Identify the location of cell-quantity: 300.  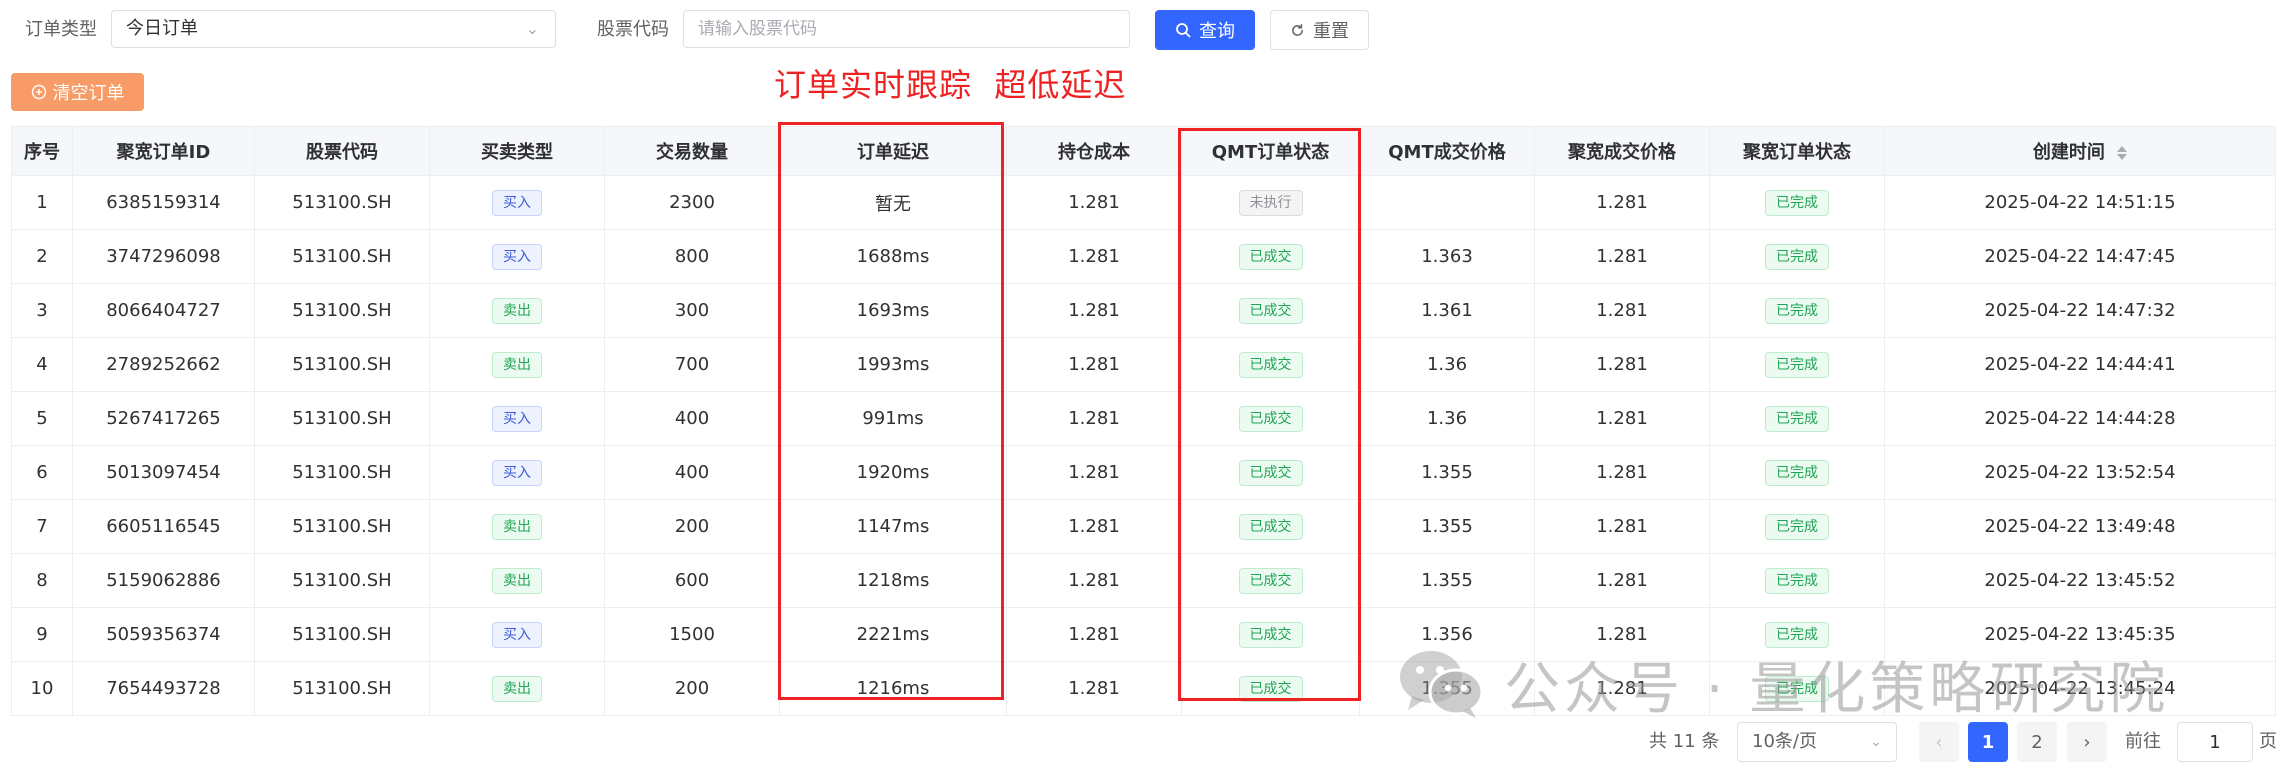
(692, 310).